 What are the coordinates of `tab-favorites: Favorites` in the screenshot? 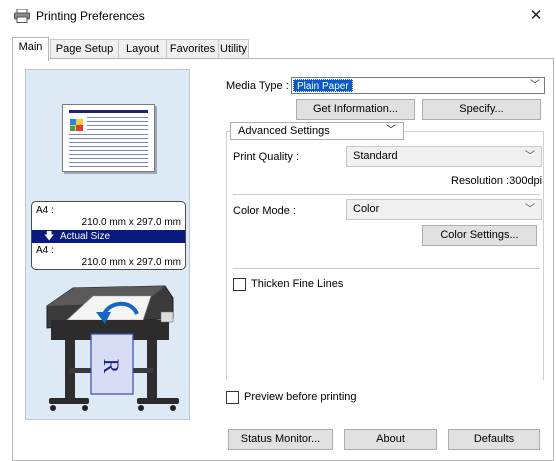 It's located at (192, 49).